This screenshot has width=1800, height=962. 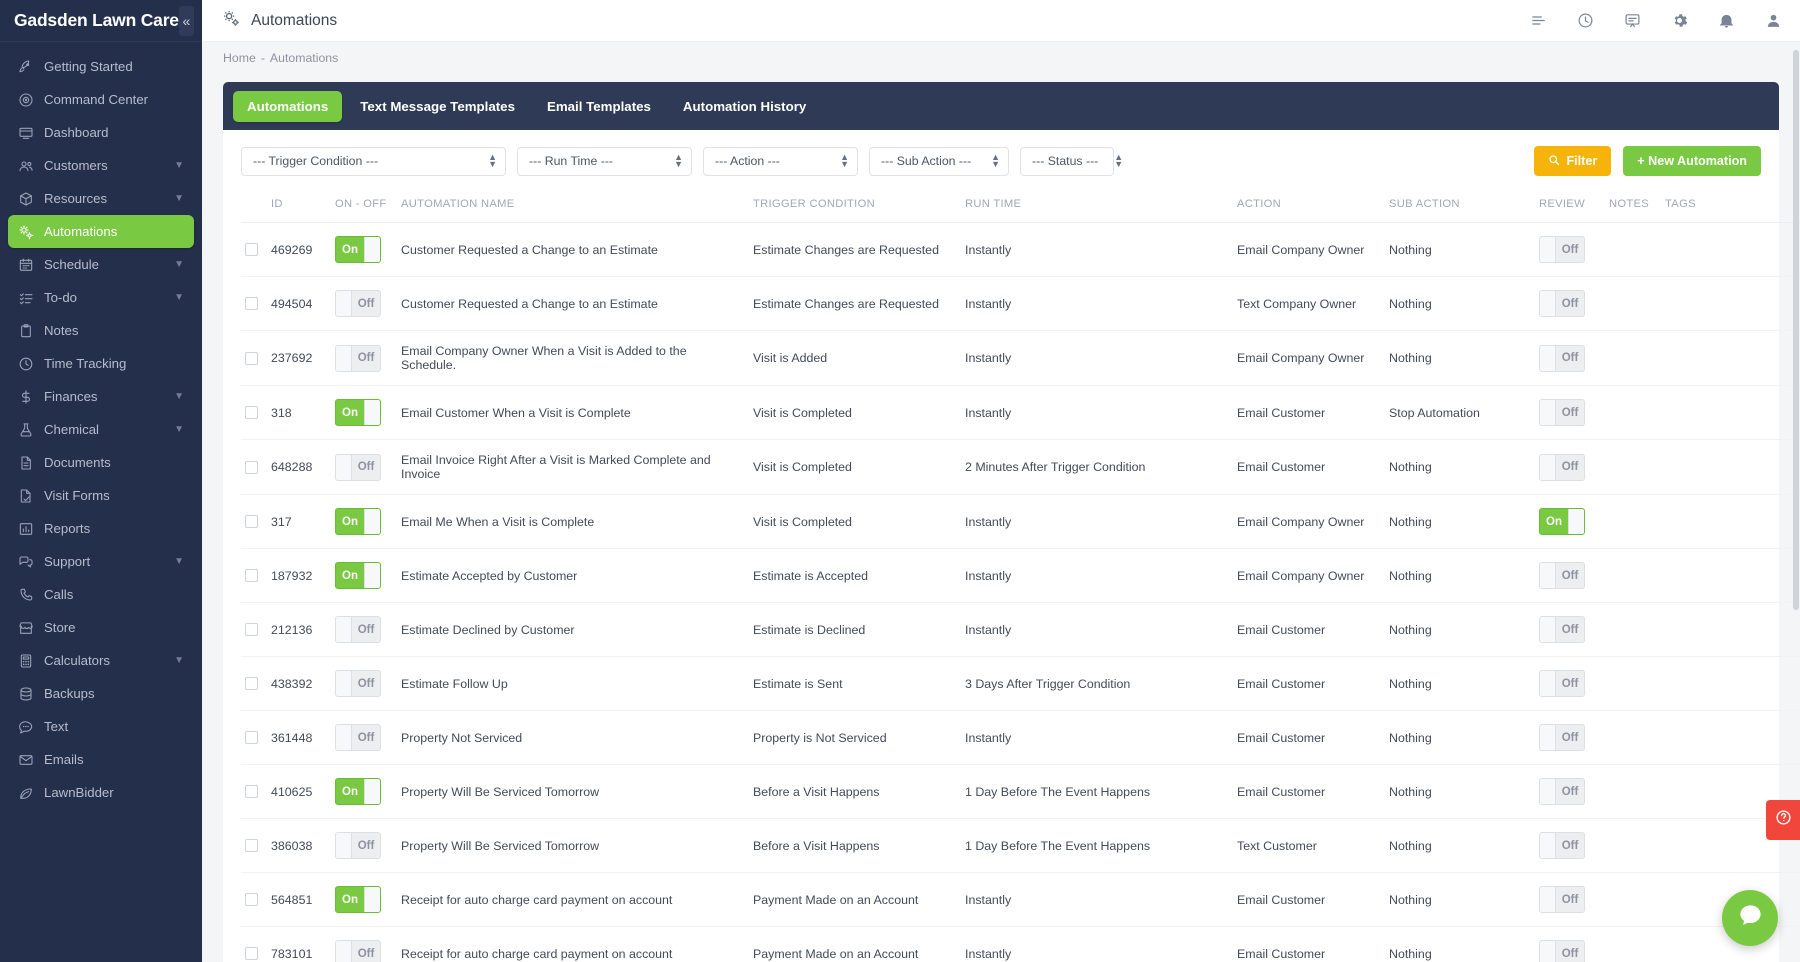 I want to click on sidebar-item-to-do: To-do ▼, so click(x=101, y=297).